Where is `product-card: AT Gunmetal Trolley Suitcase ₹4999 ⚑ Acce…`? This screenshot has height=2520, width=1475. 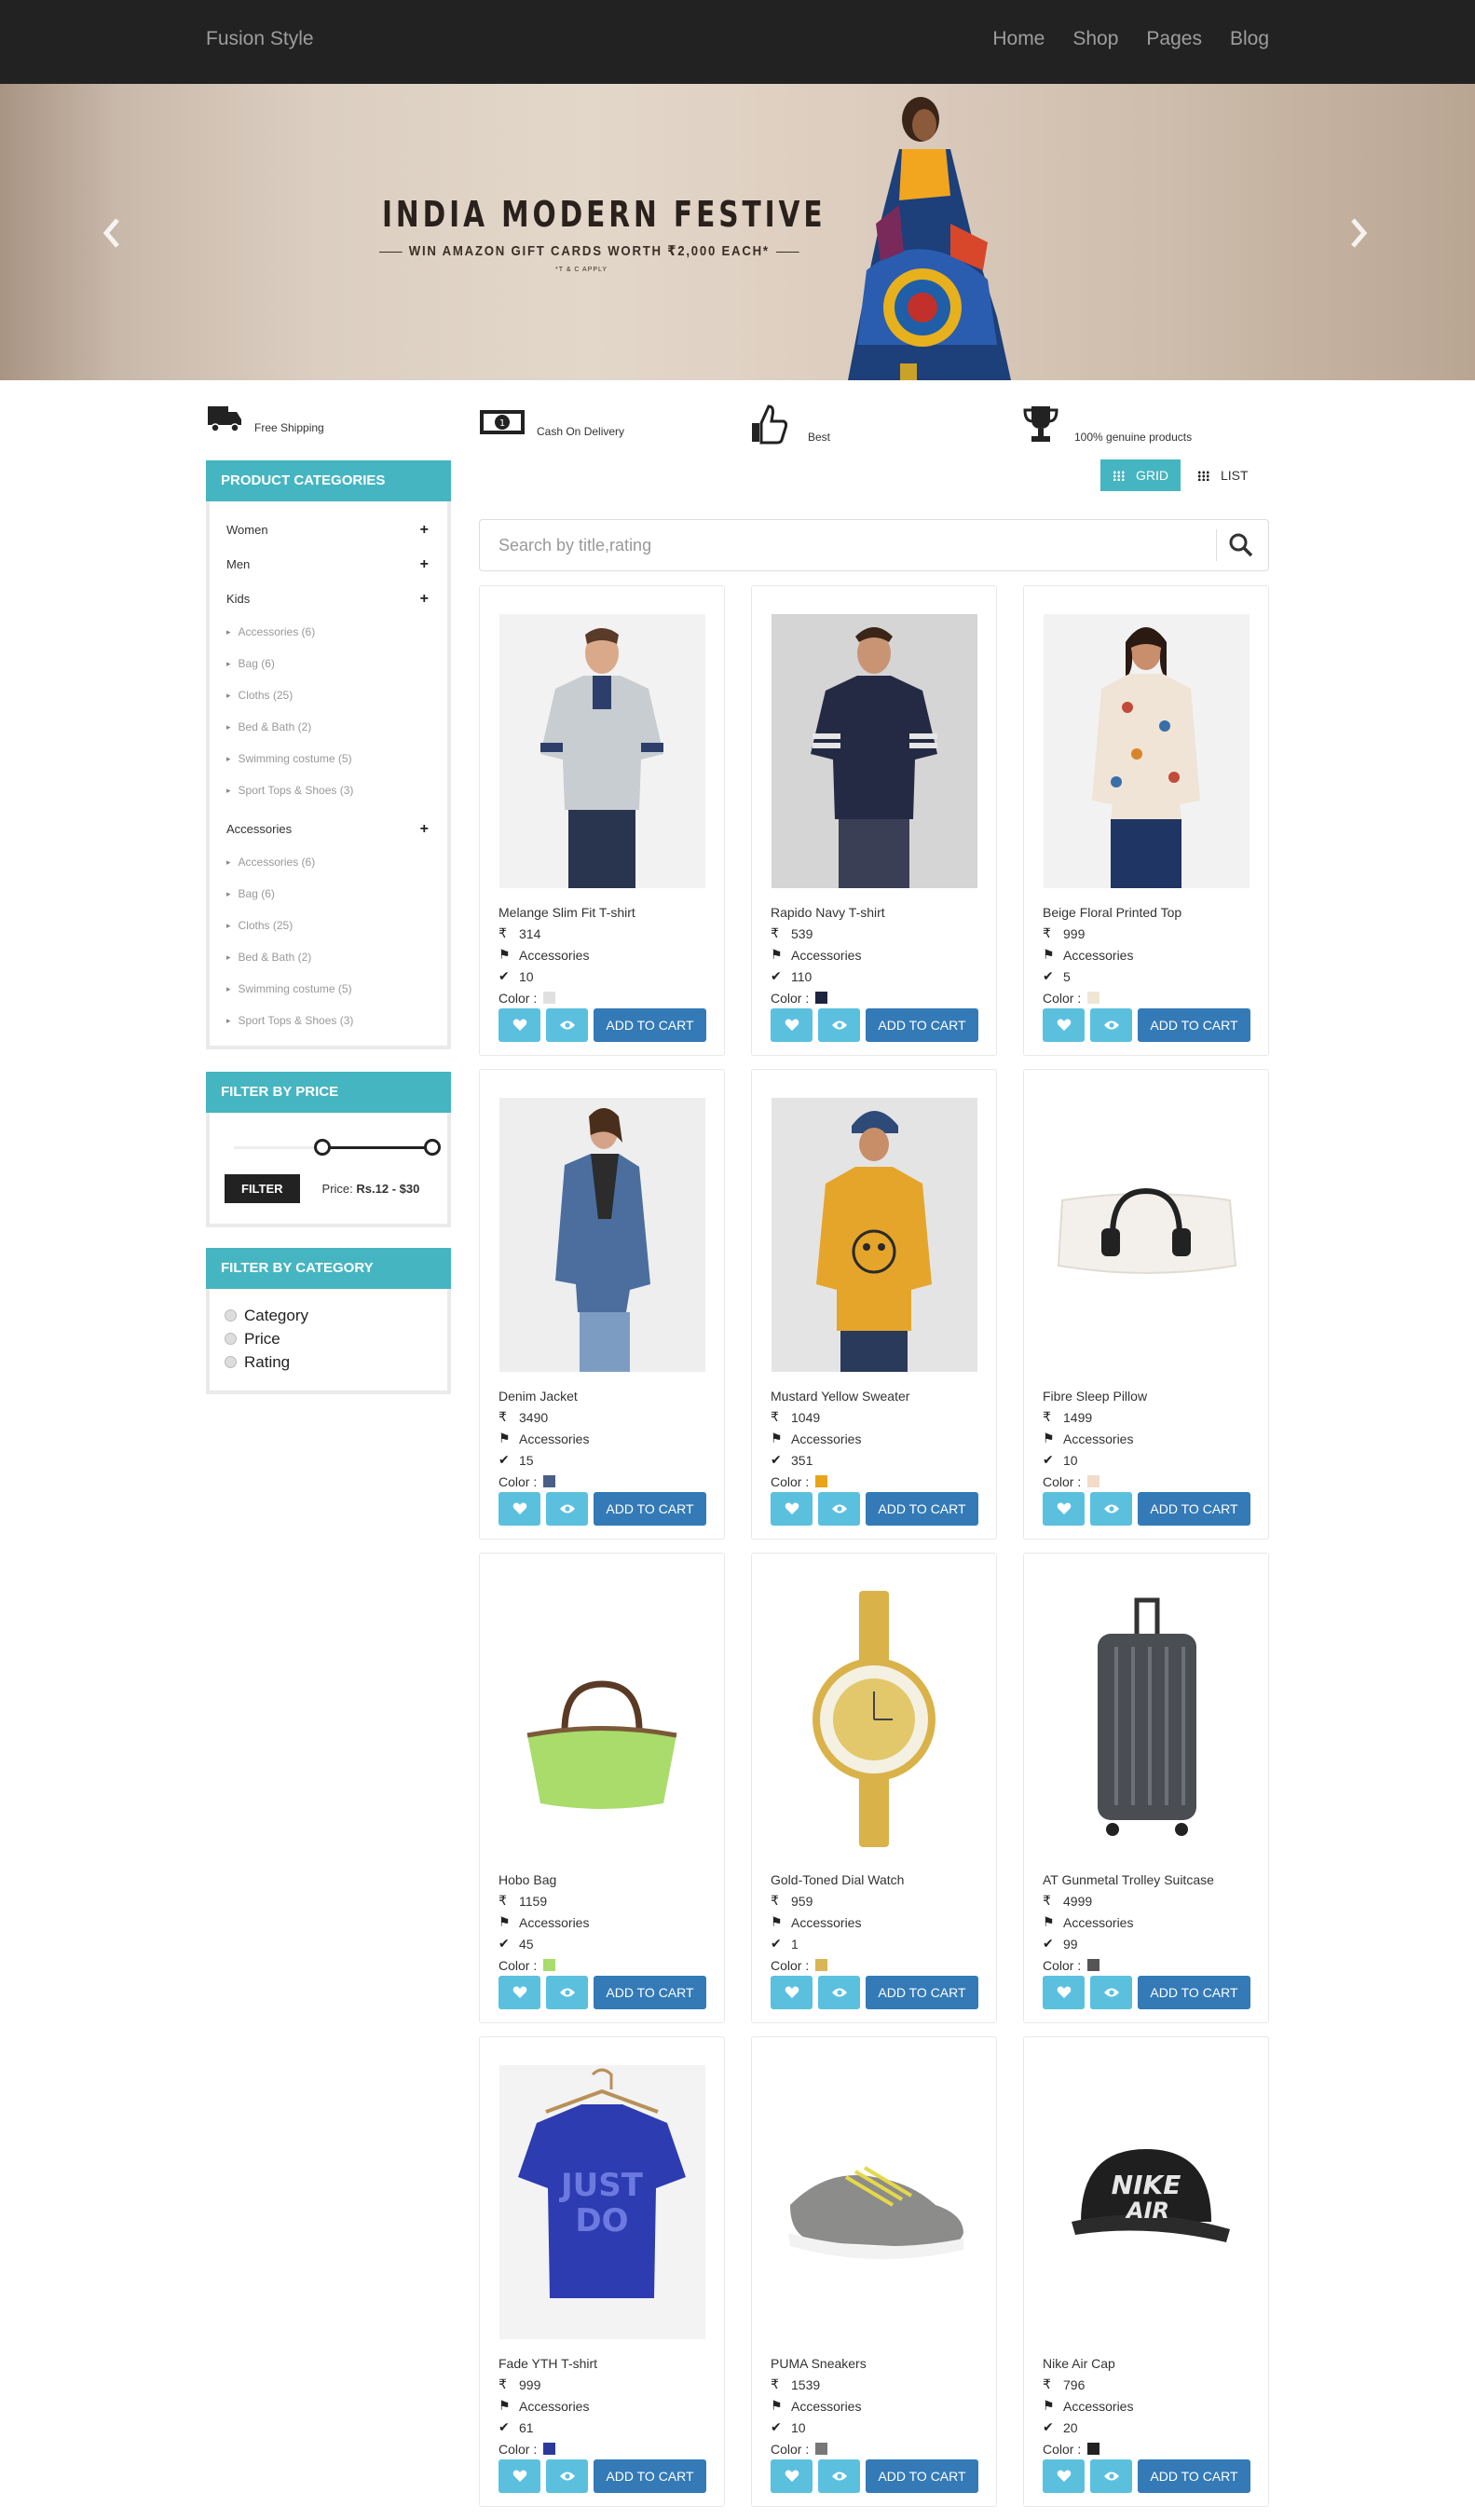
product-card: AT Gunmetal Trolley Suitcase ₹4999 ⚑ Acce… is located at coordinates (1146, 1788).